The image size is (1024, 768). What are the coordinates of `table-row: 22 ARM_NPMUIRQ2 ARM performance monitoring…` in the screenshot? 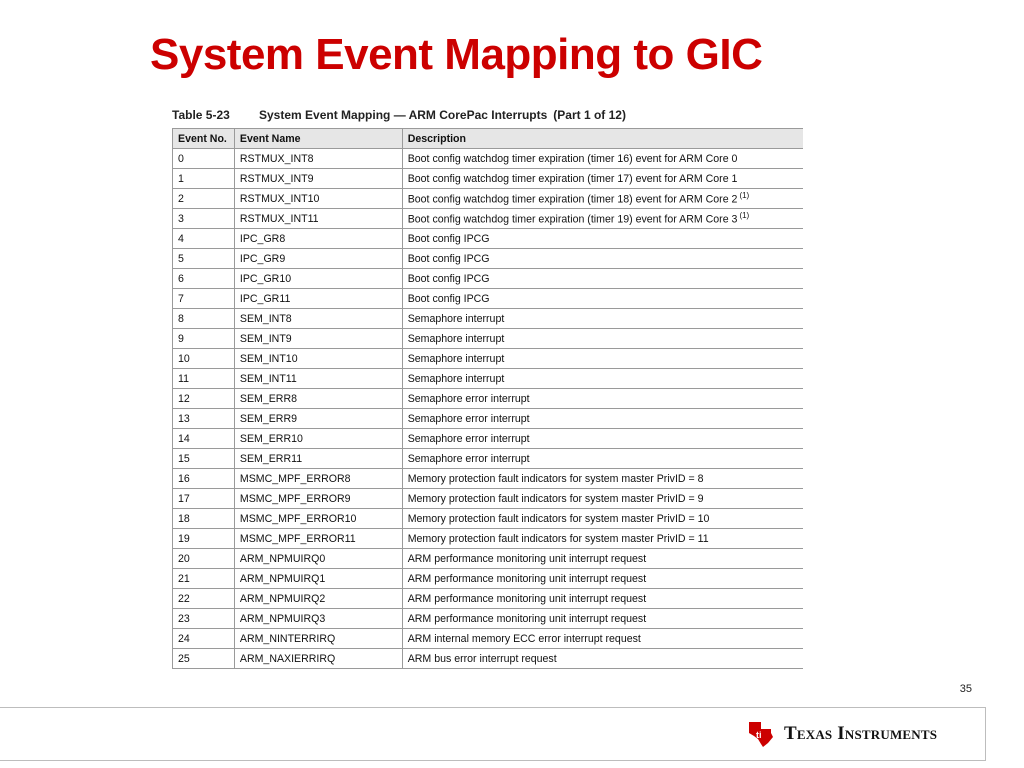 It's located at (487, 598).